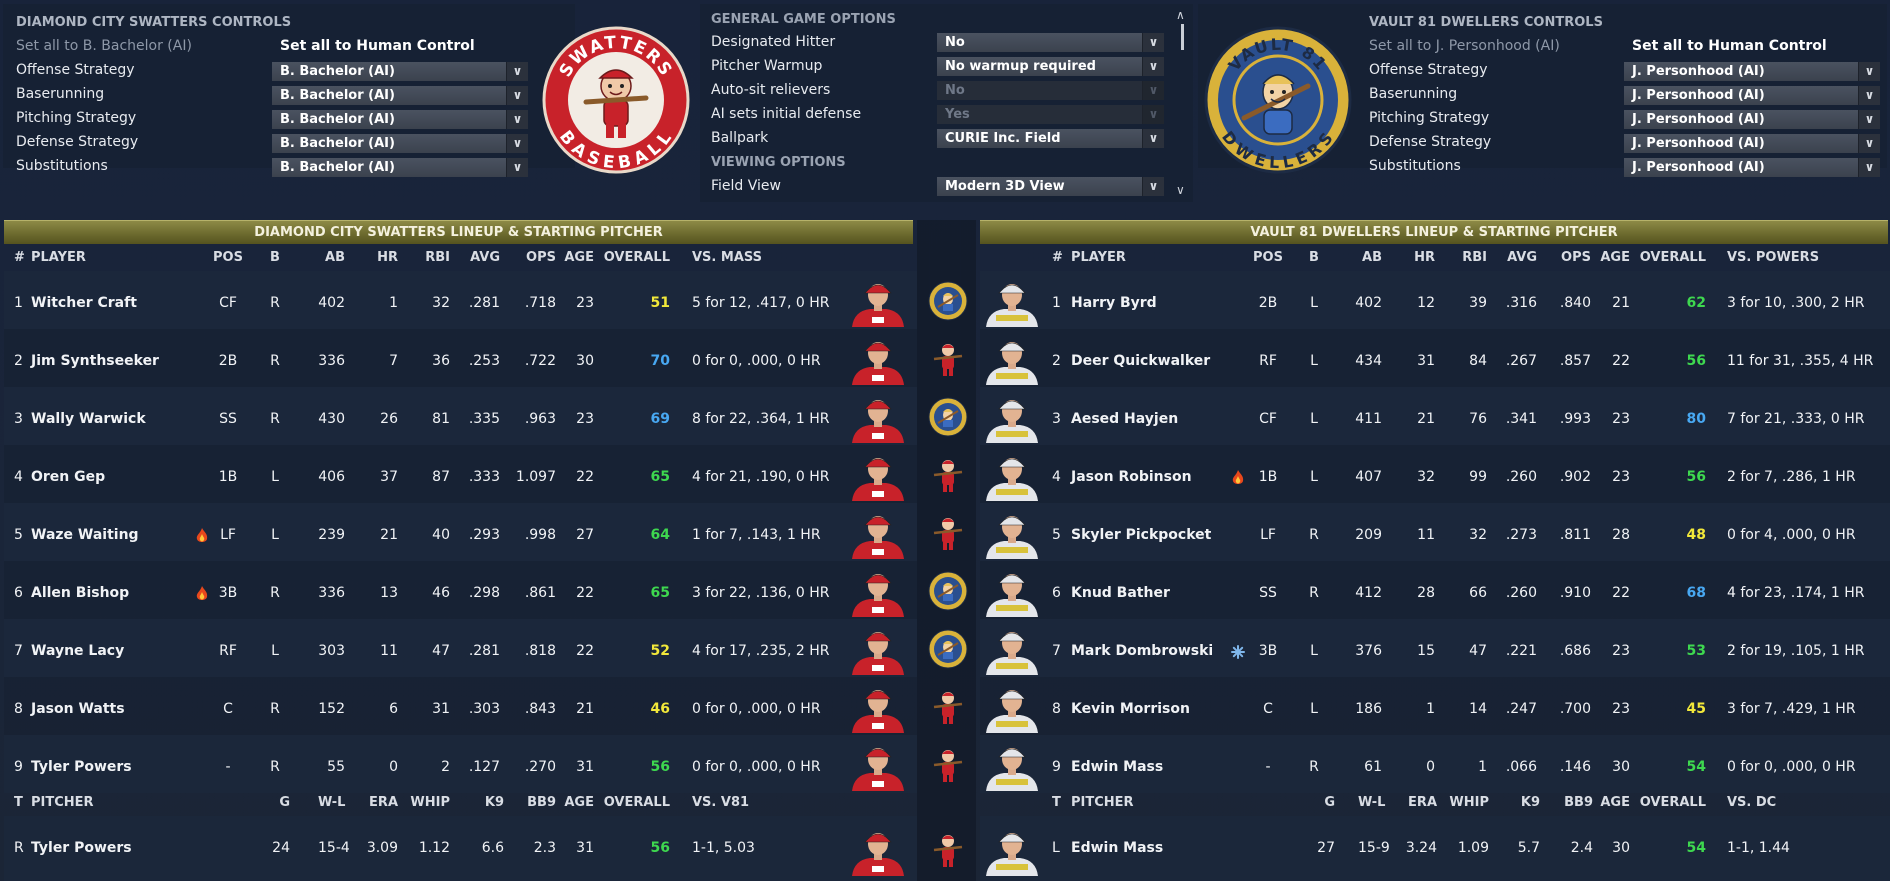 This screenshot has width=1890, height=881. I want to click on stat-age: 22, so click(1621, 361).